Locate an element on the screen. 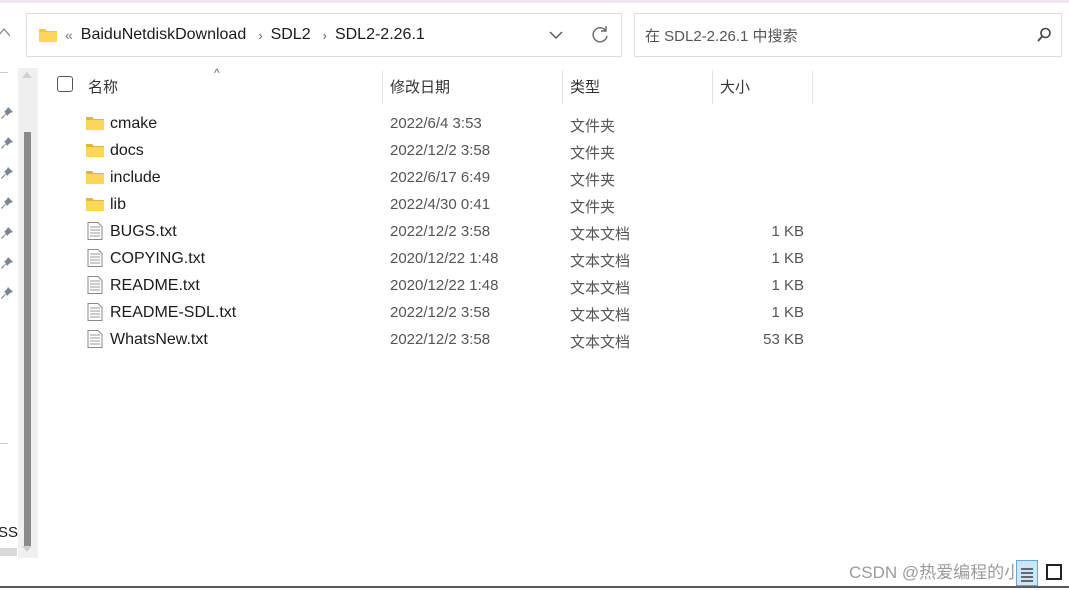 The width and height of the screenshot is (1069, 590). breadcrumb-sdl2: SDL2 is located at coordinates (291, 35).